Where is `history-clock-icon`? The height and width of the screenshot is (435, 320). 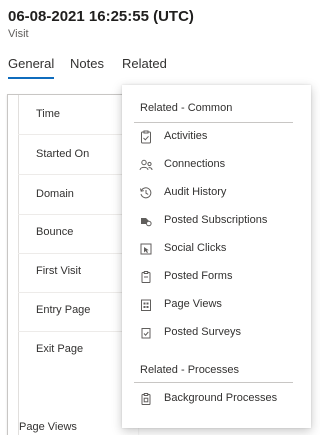
history-clock-icon is located at coordinates (146, 193).